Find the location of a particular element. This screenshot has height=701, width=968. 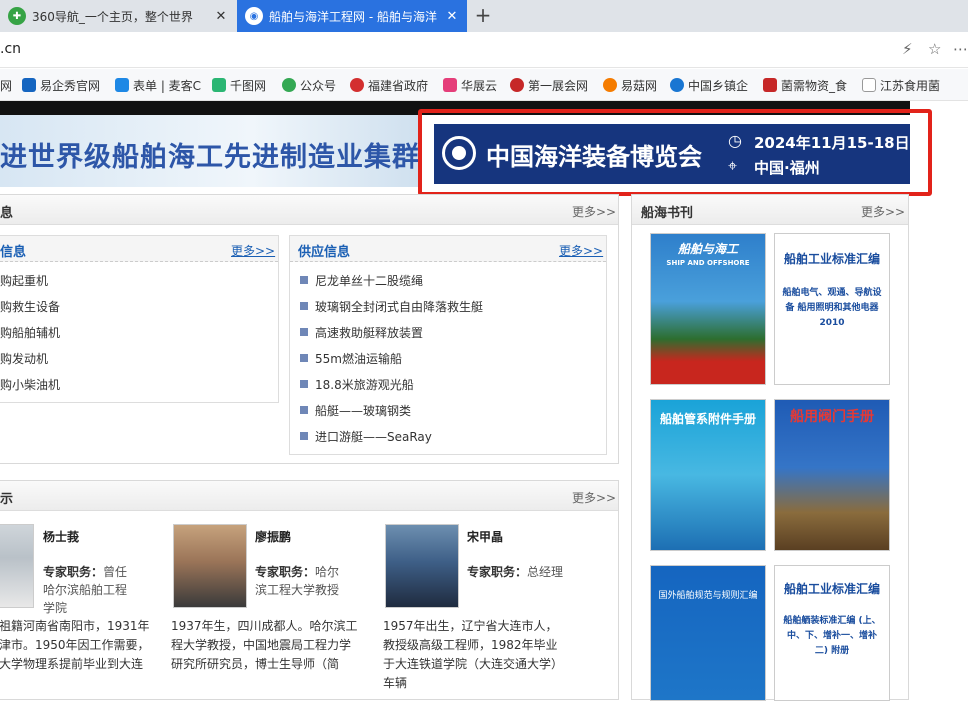

bookmark-item: 福建省政府 is located at coordinates (389, 85).